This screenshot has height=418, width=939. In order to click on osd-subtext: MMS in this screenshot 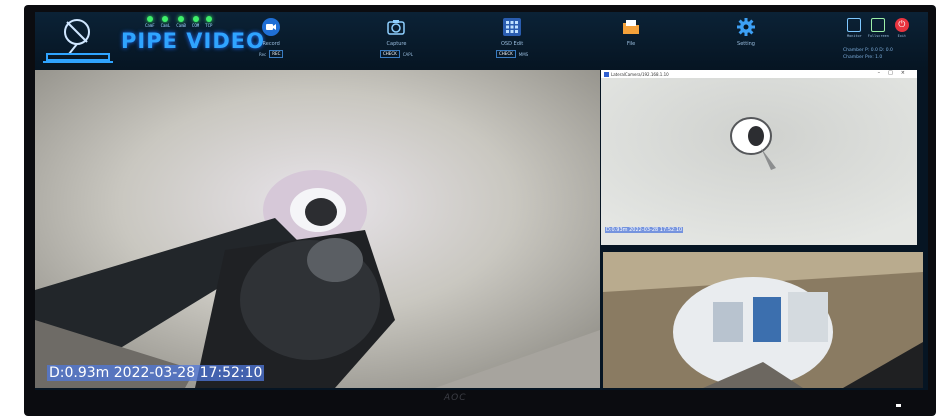, I will do `click(523, 54)`.